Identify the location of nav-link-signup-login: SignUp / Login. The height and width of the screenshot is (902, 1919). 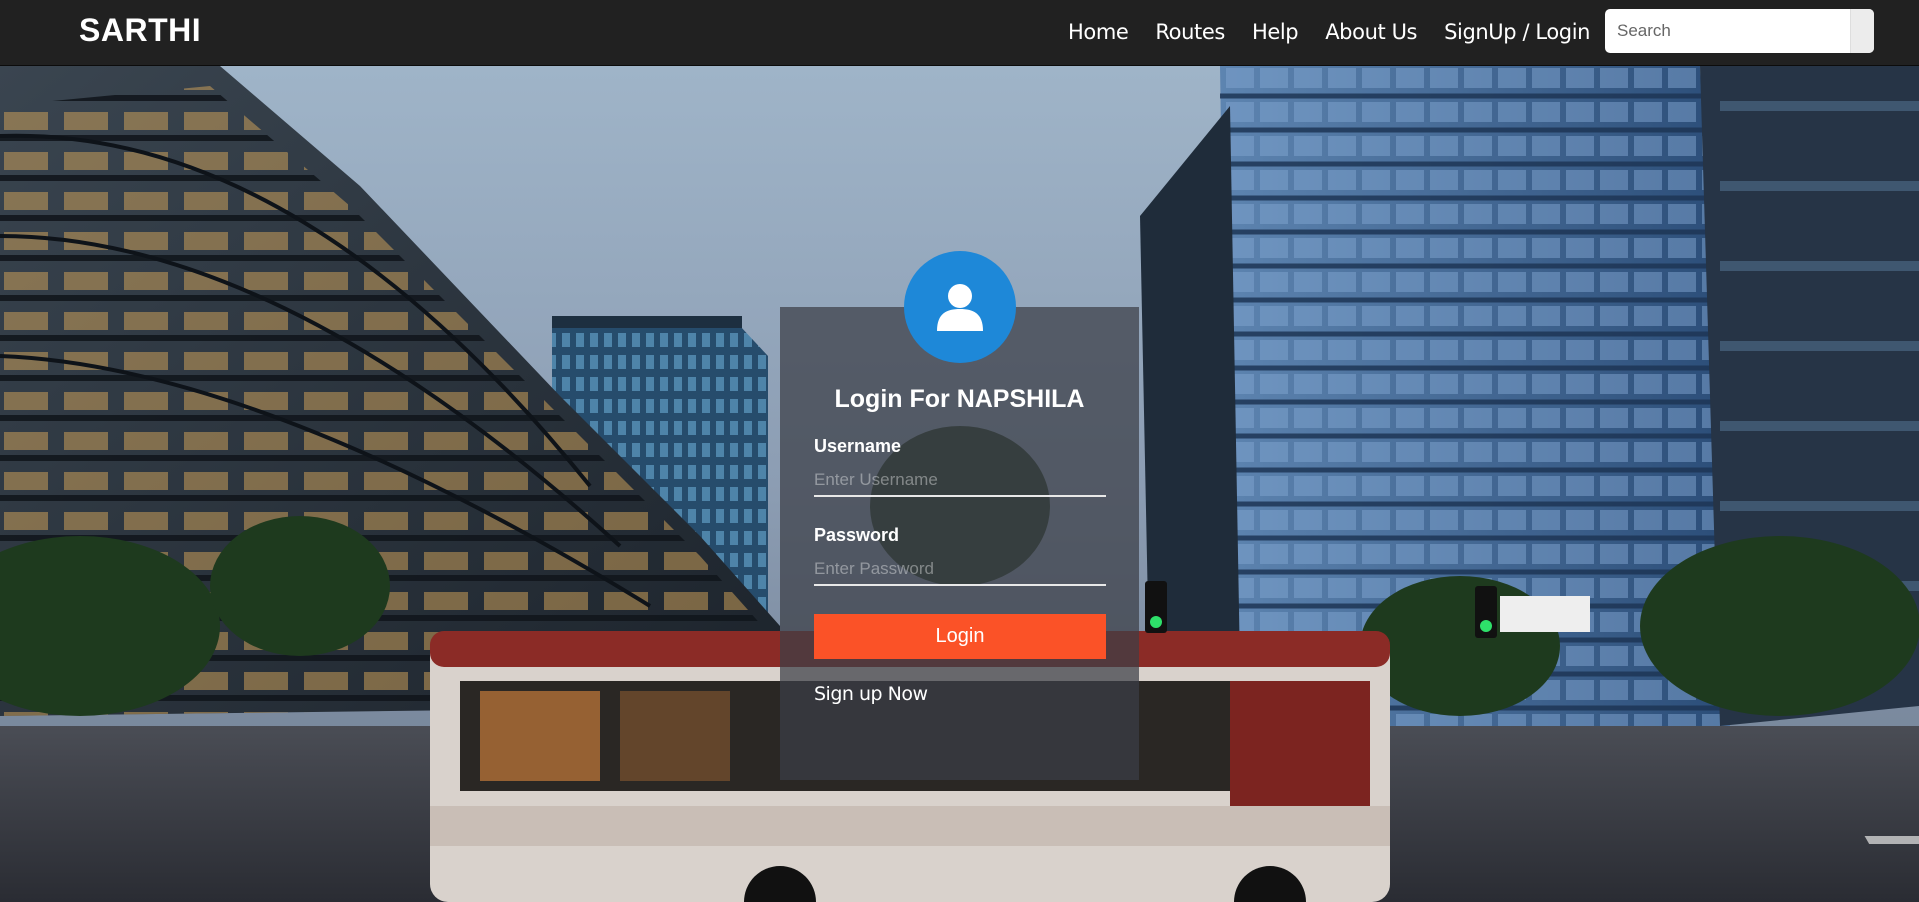
(1517, 32).